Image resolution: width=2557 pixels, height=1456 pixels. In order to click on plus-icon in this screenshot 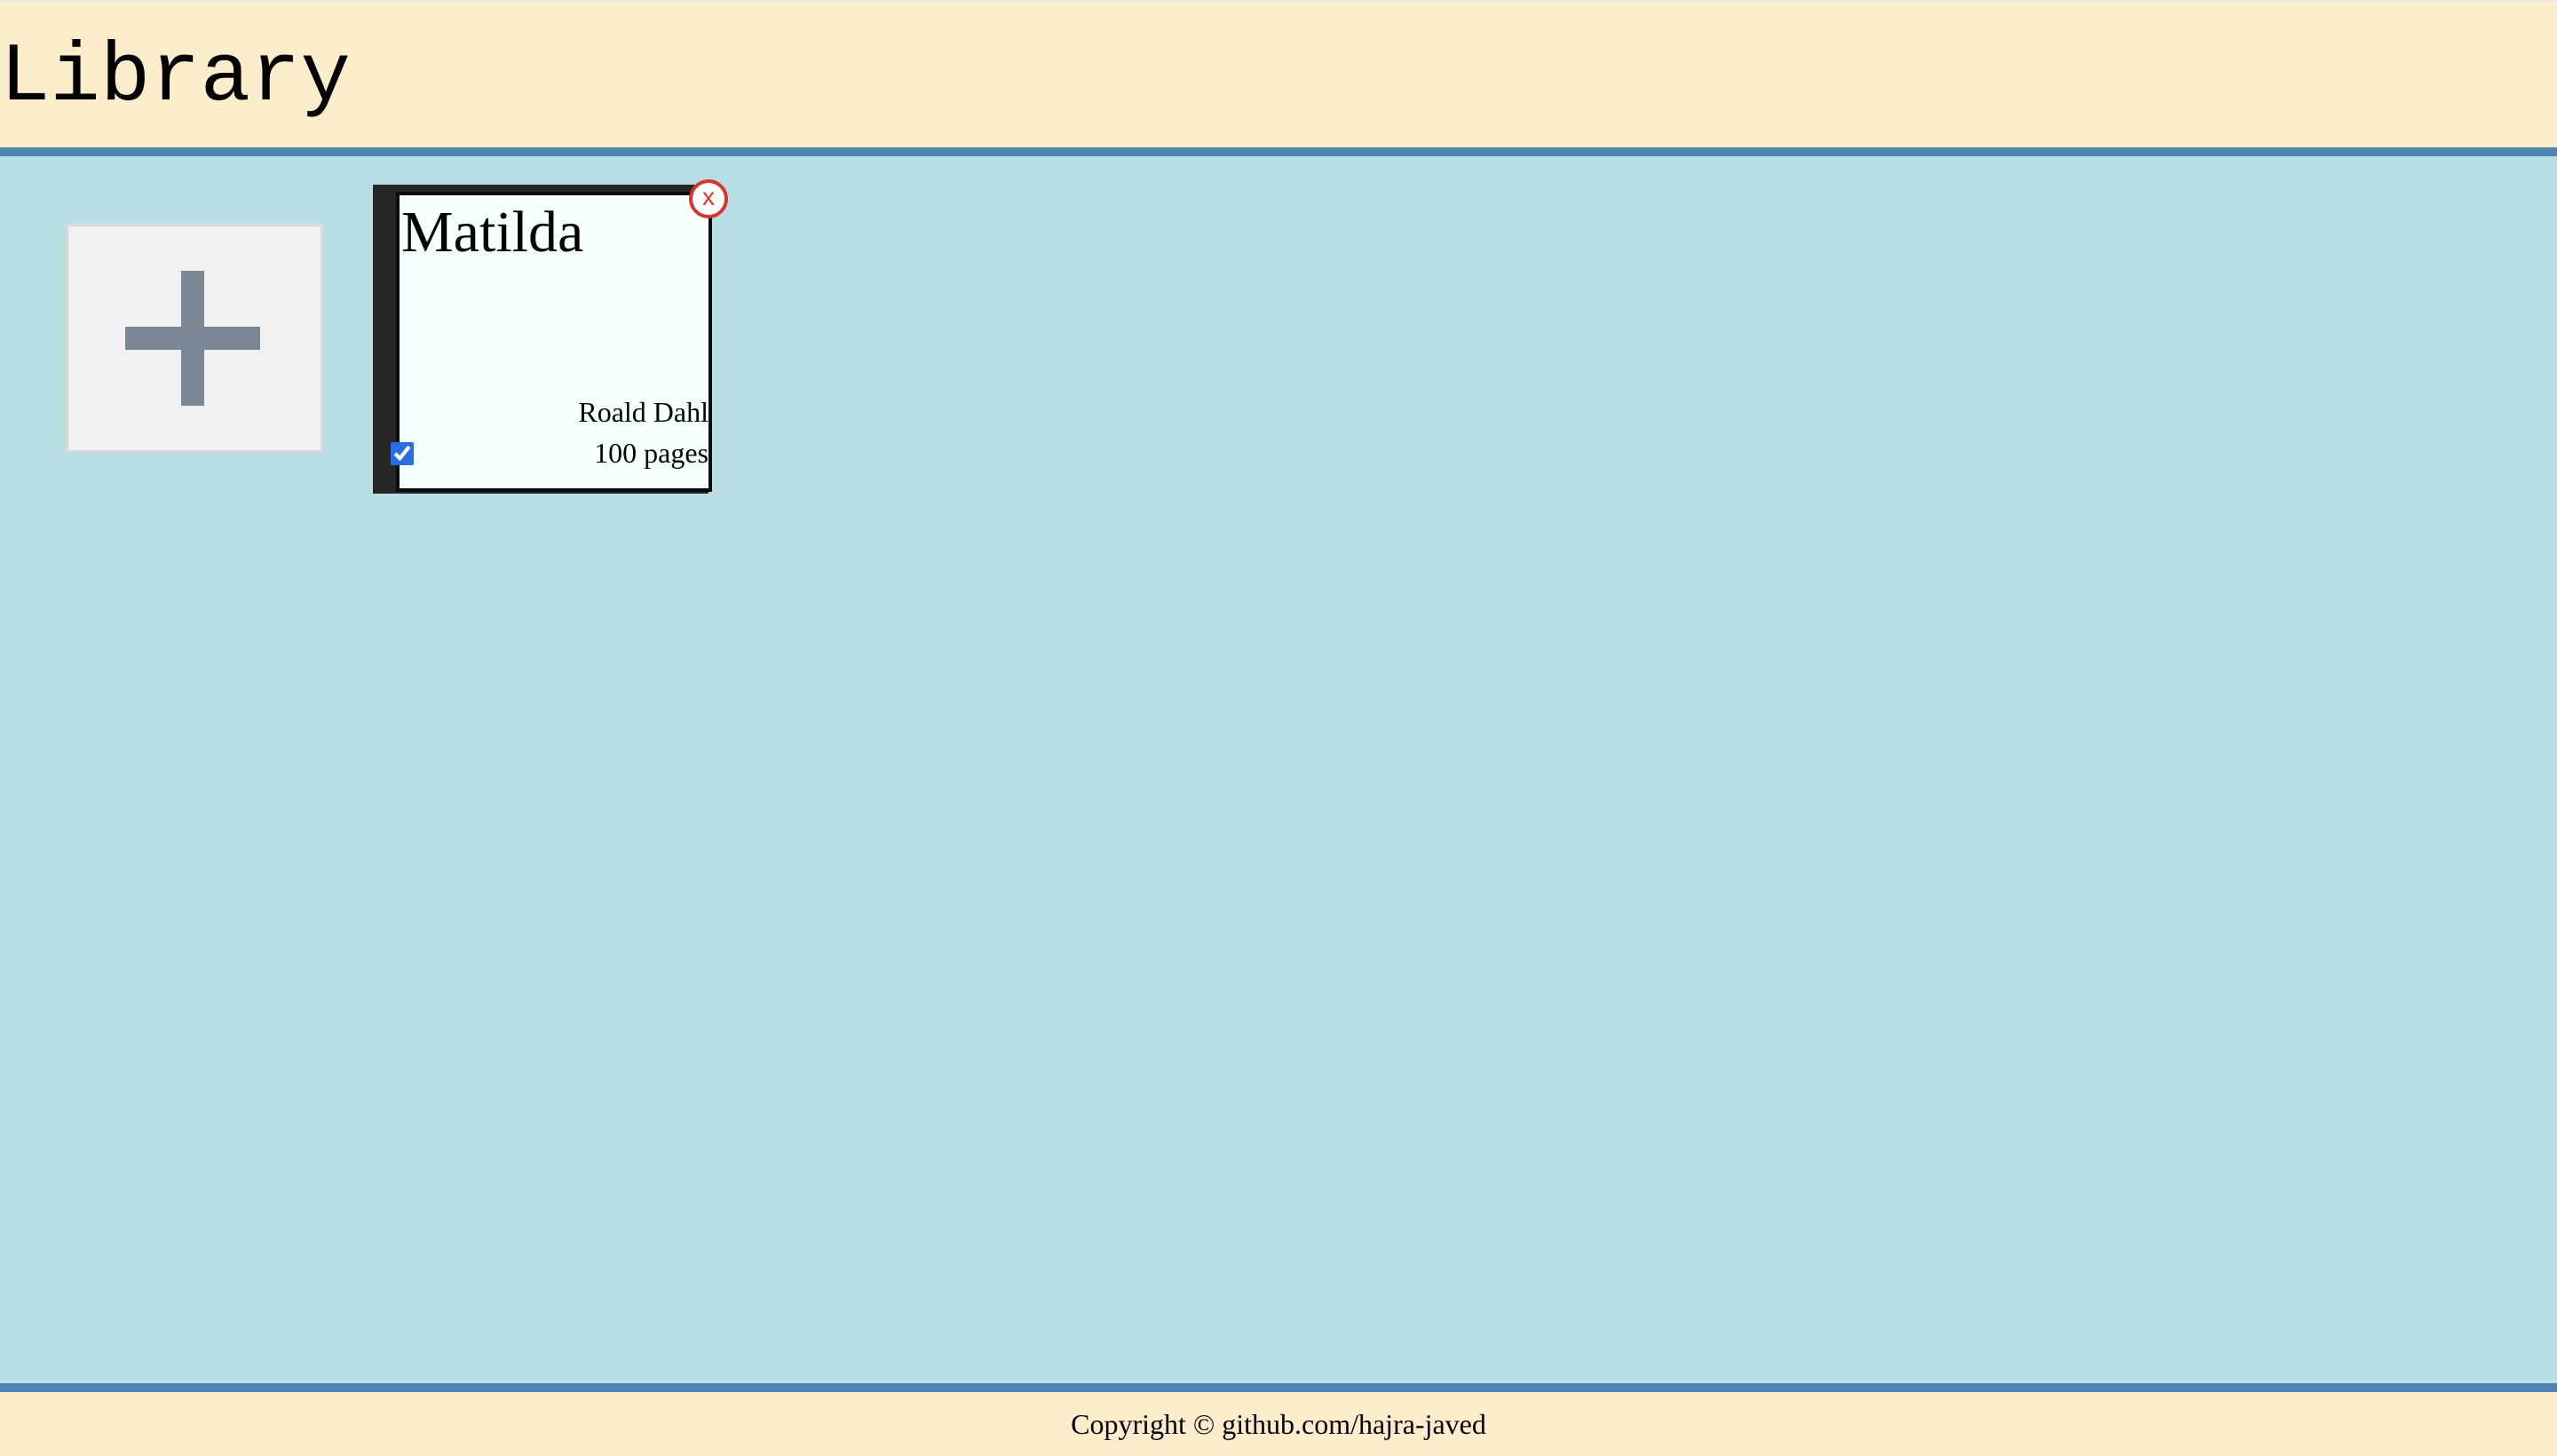, I will do `click(192, 338)`.